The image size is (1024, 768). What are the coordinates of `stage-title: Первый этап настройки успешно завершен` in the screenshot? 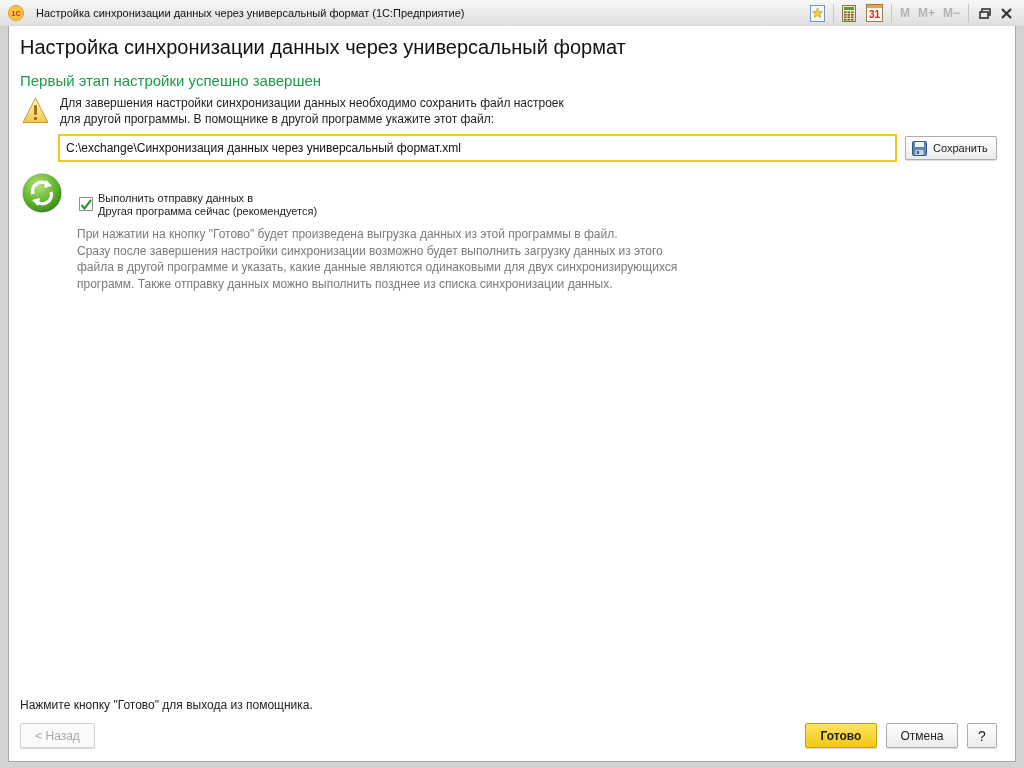 It's located at (171, 81).